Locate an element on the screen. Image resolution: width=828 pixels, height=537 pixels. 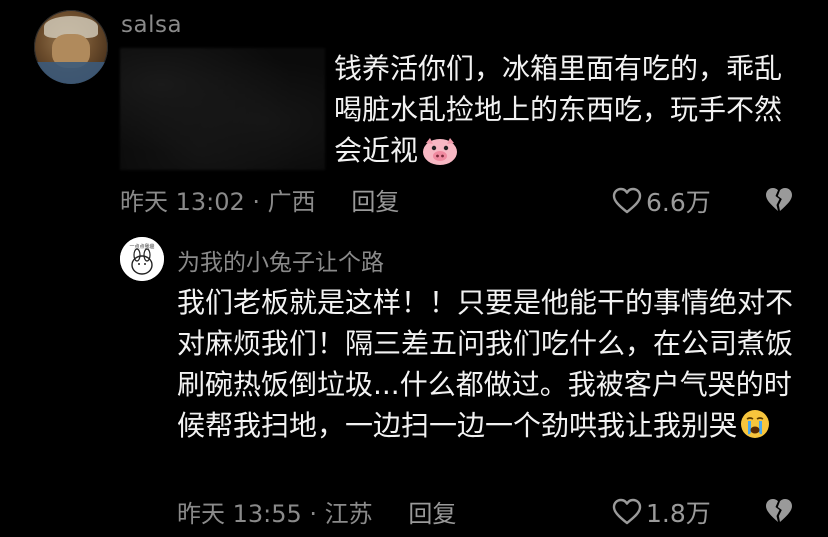
comment-username: salsa is located at coordinates (151, 25).